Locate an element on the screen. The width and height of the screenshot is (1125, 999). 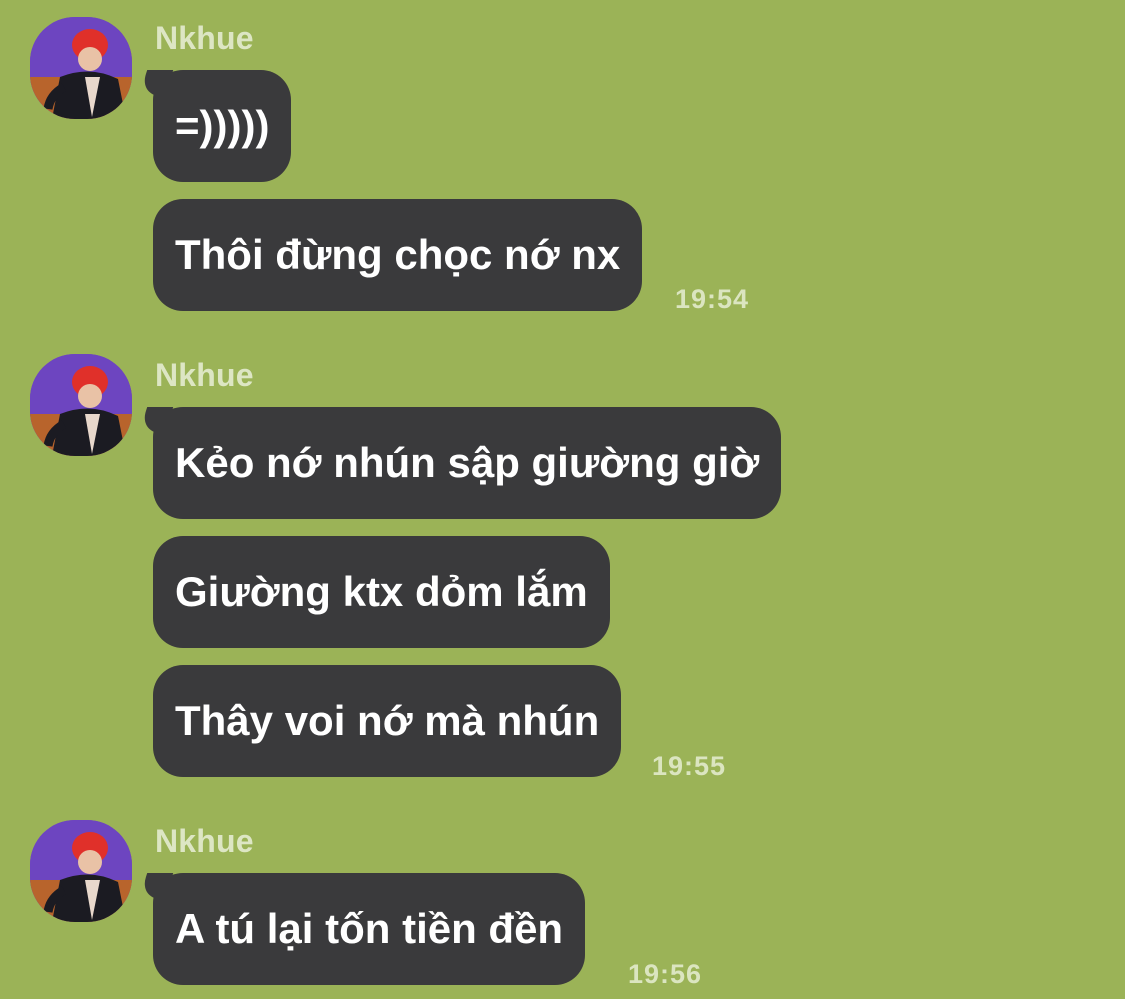
message-bubble: =))))) is located at coordinates (222, 126).